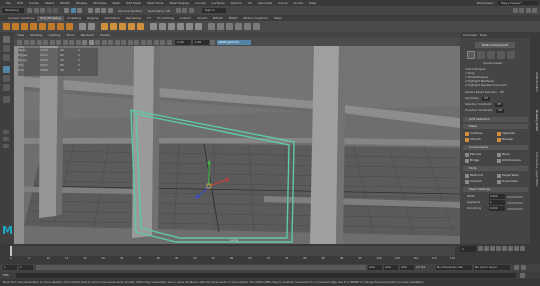 The width and height of the screenshot is (540, 286). What do you see at coordinates (149, 42) in the screenshot?
I see `isolate-select-icon` at bounding box center [149, 42].